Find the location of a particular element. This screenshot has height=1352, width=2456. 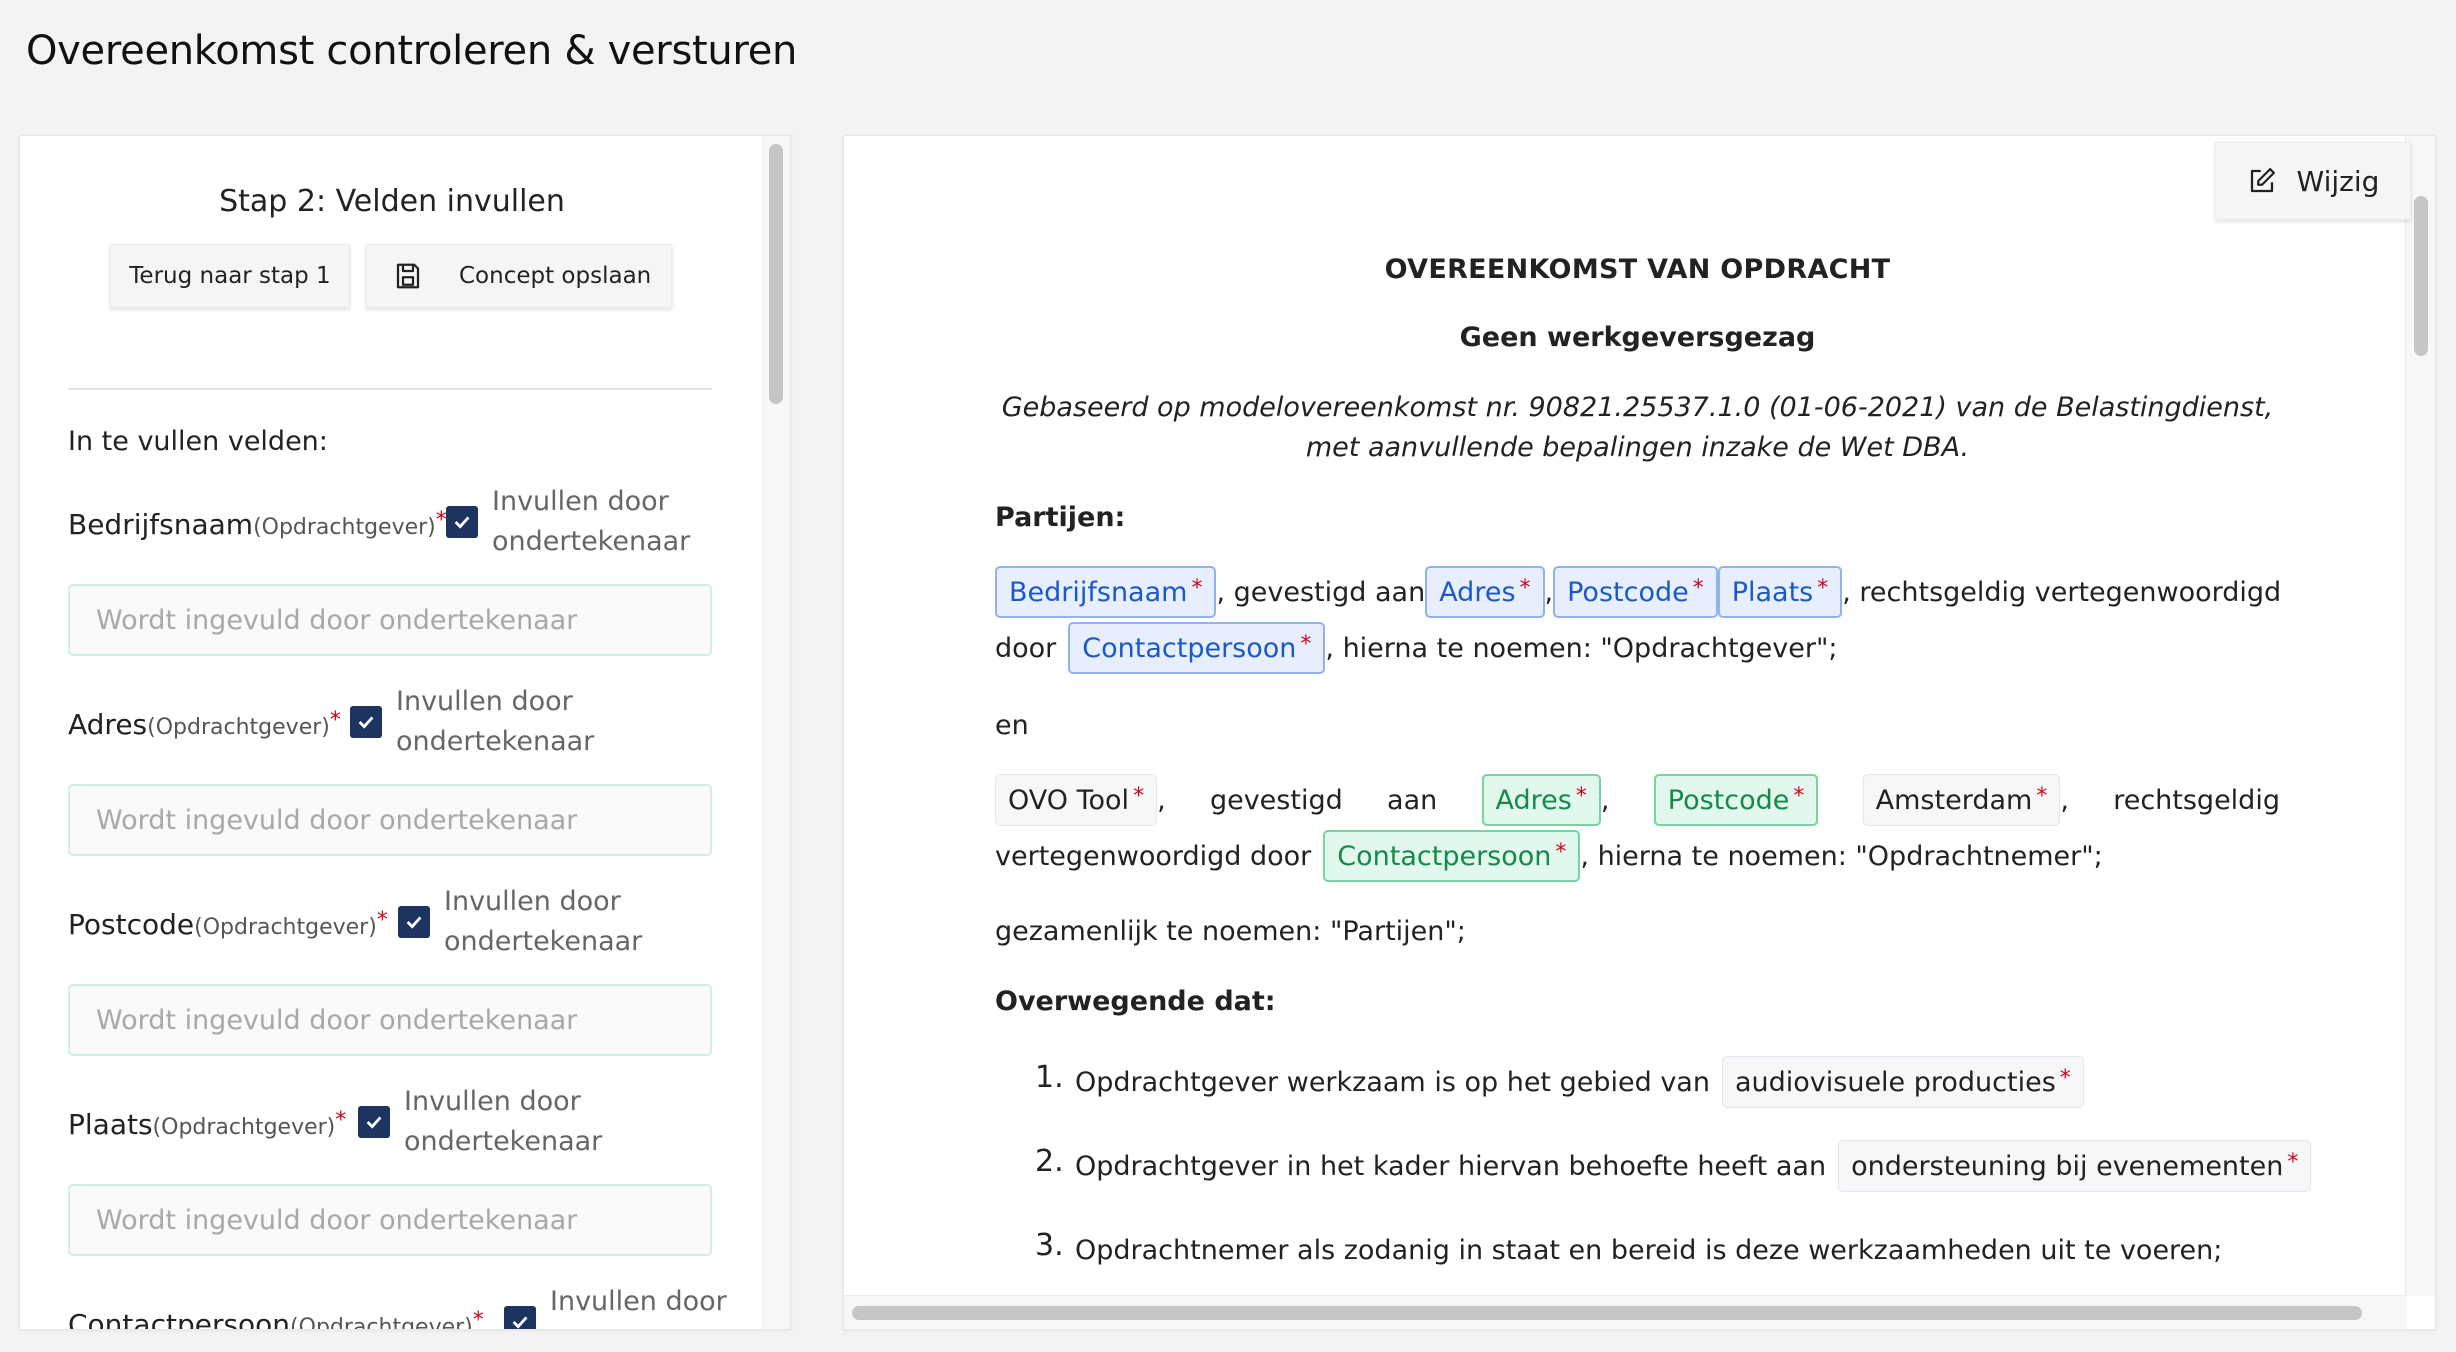

list-number: 2. is located at coordinates (1049, 1161).